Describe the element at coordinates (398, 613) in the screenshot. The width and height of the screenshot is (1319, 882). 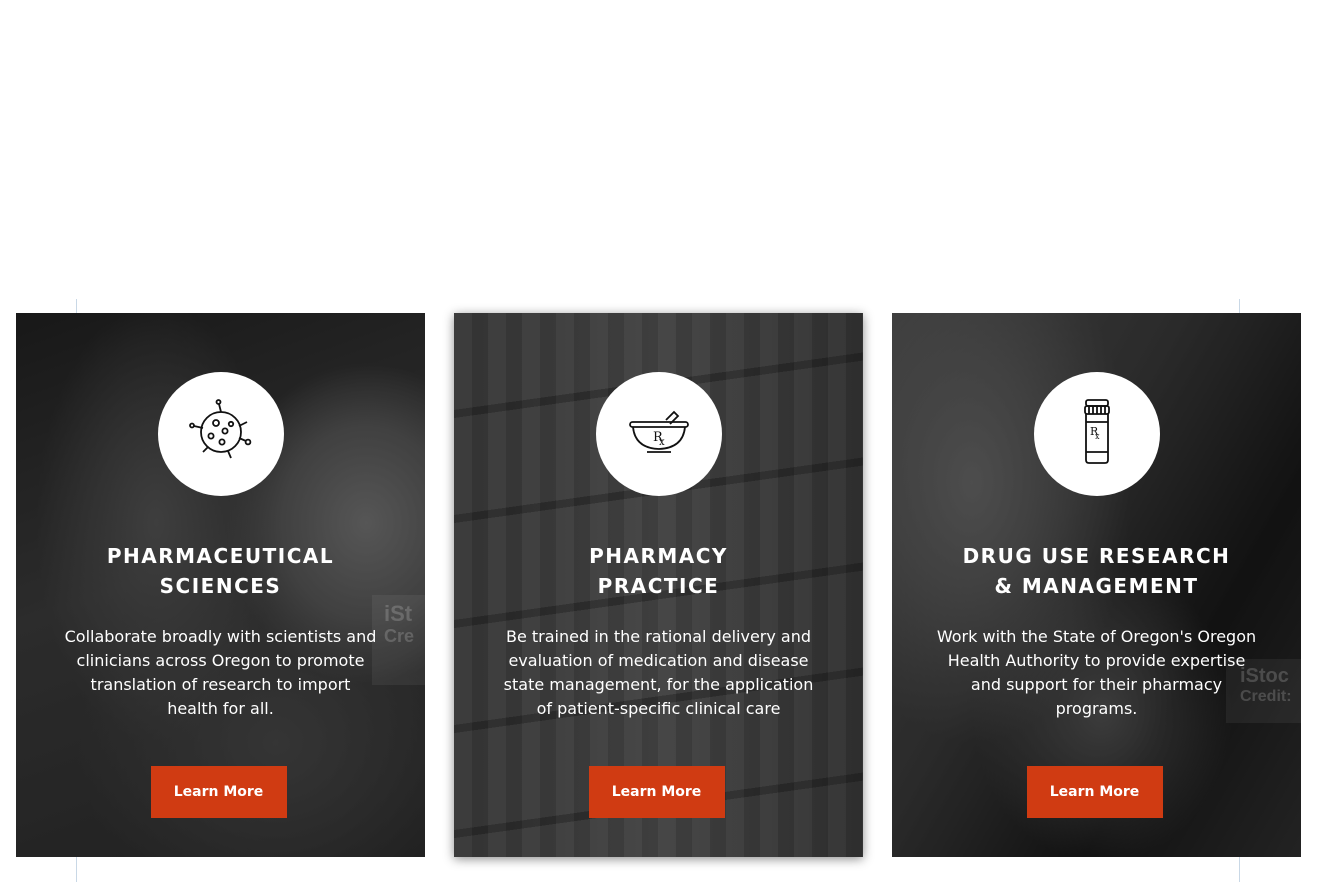
I see `watermark-line: iSt` at that location.